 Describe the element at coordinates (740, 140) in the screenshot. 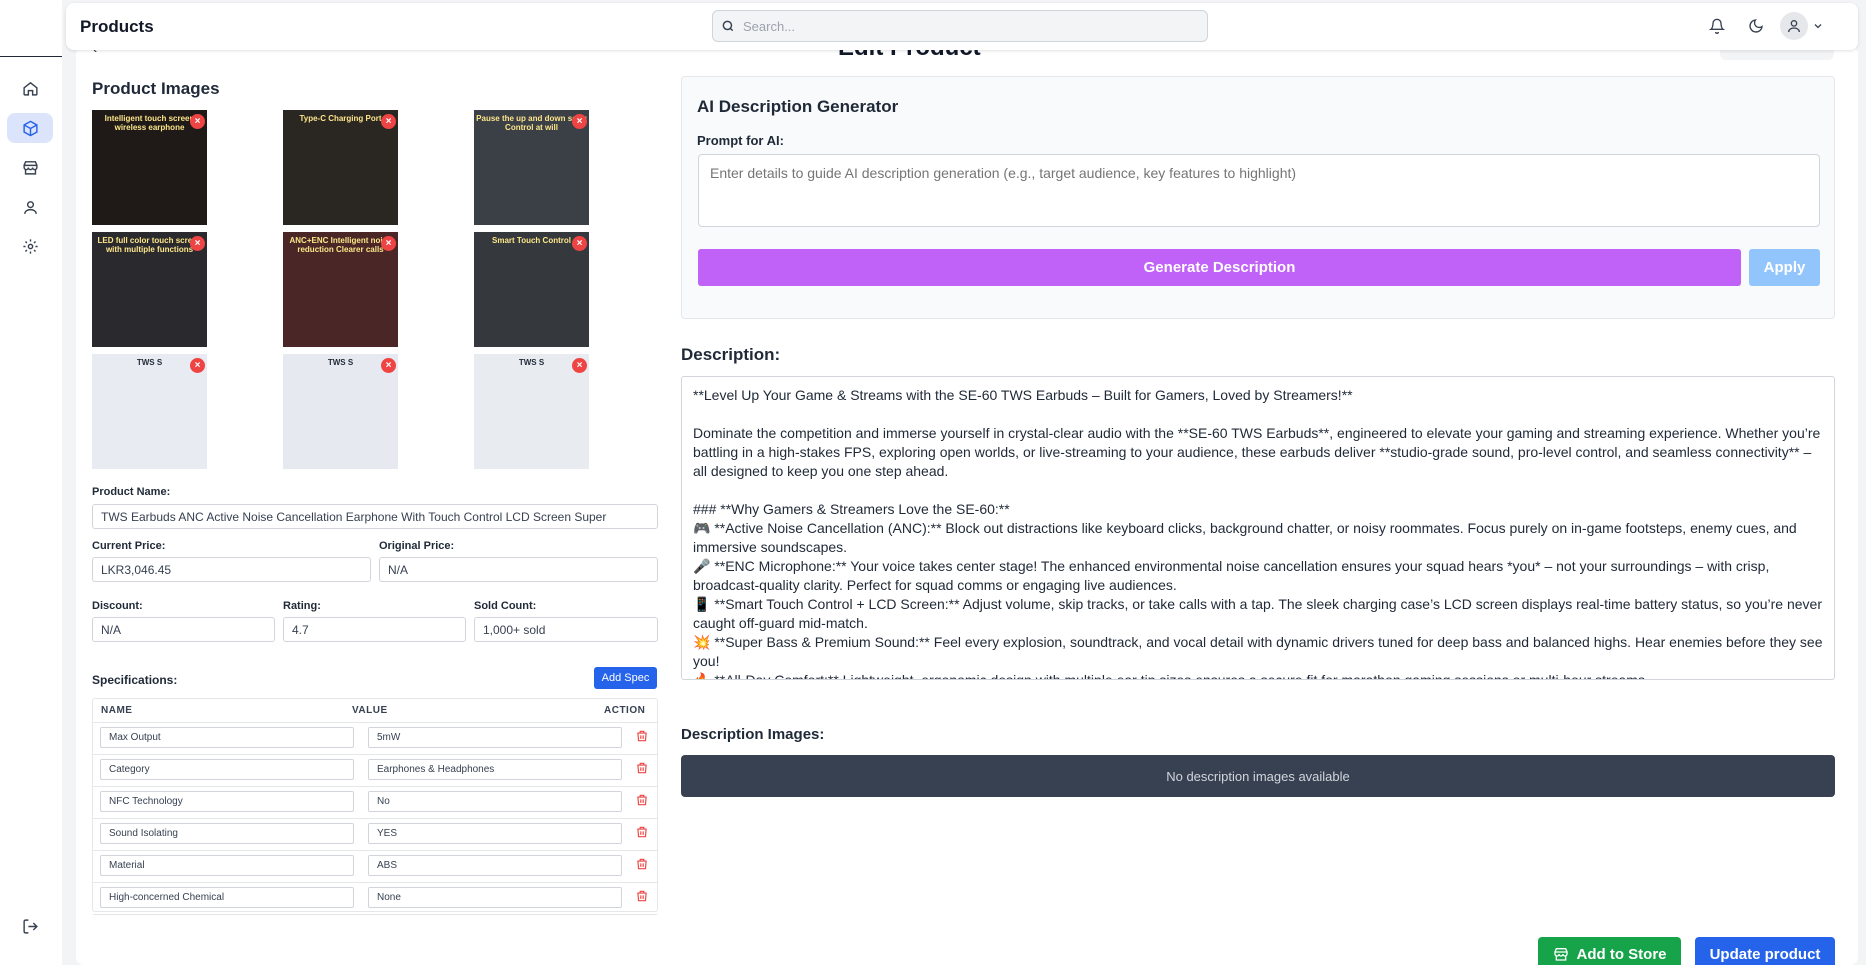

I see `ai-prompt-label: Prompt for AI:` at that location.